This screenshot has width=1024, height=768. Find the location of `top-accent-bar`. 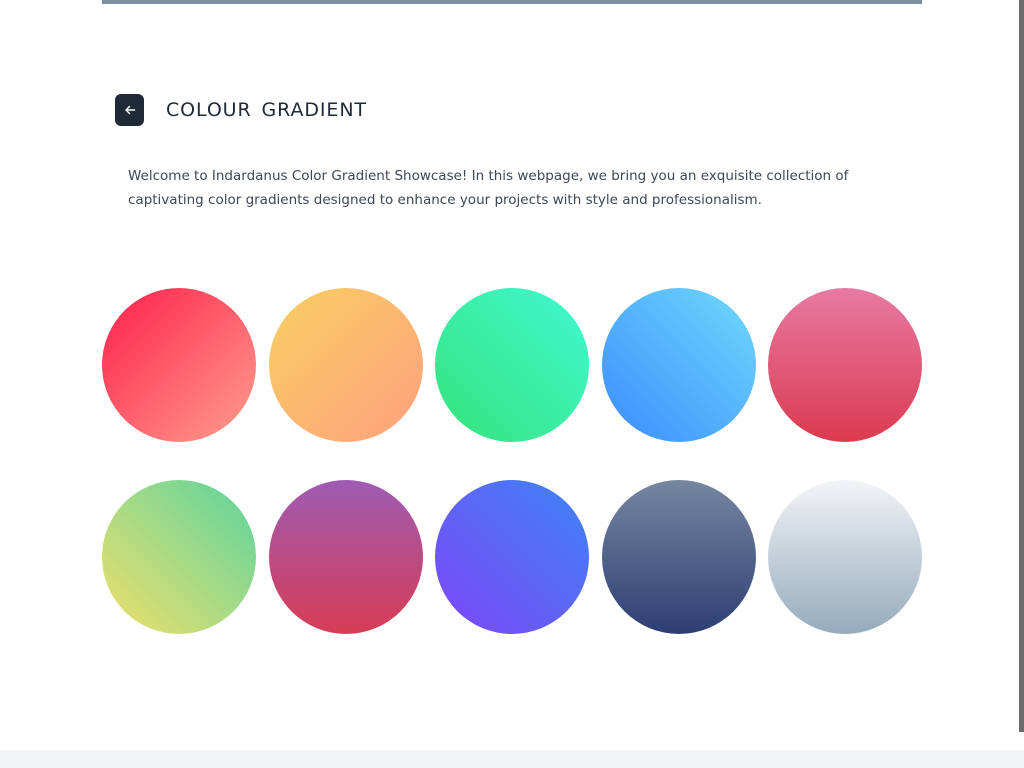

top-accent-bar is located at coordinates (512, 2).